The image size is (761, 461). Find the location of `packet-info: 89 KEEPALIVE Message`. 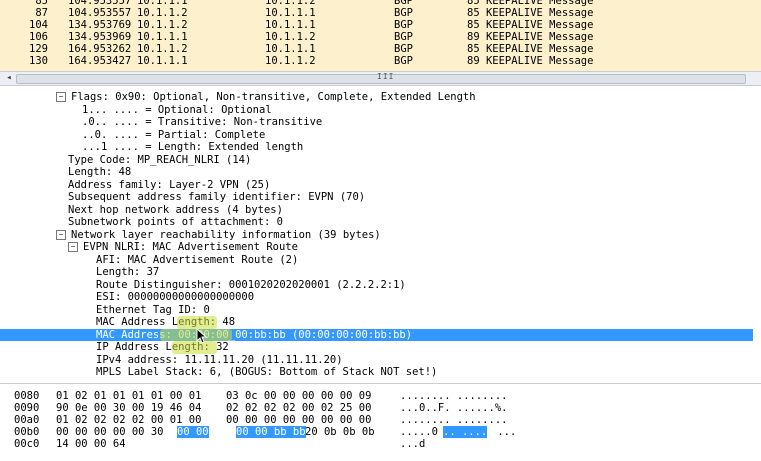

packet-info: 89 KEEPALIVE Message is located at coordinates (530, 37).